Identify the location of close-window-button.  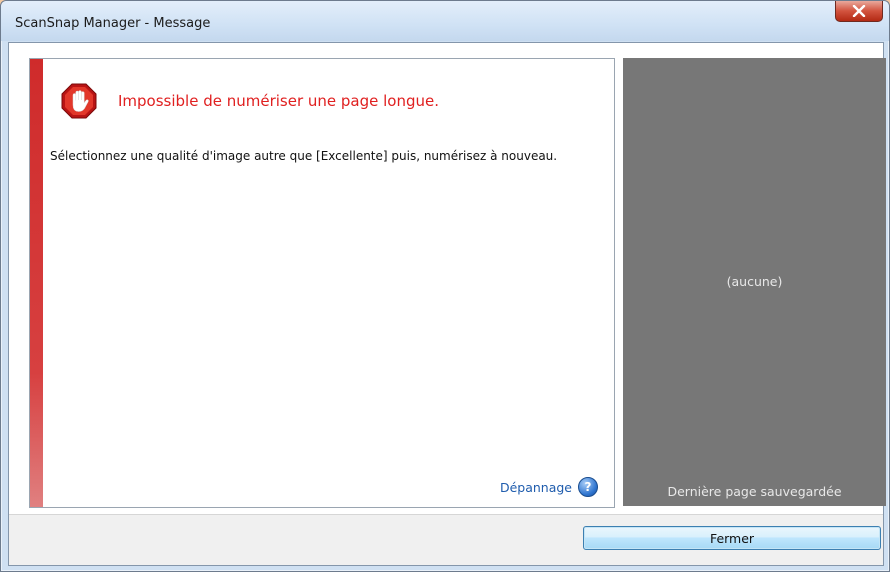
(859, 11).